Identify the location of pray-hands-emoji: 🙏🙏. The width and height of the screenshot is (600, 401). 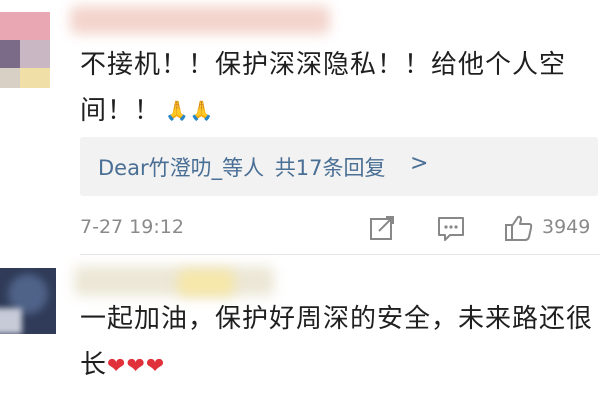
(190, 111).